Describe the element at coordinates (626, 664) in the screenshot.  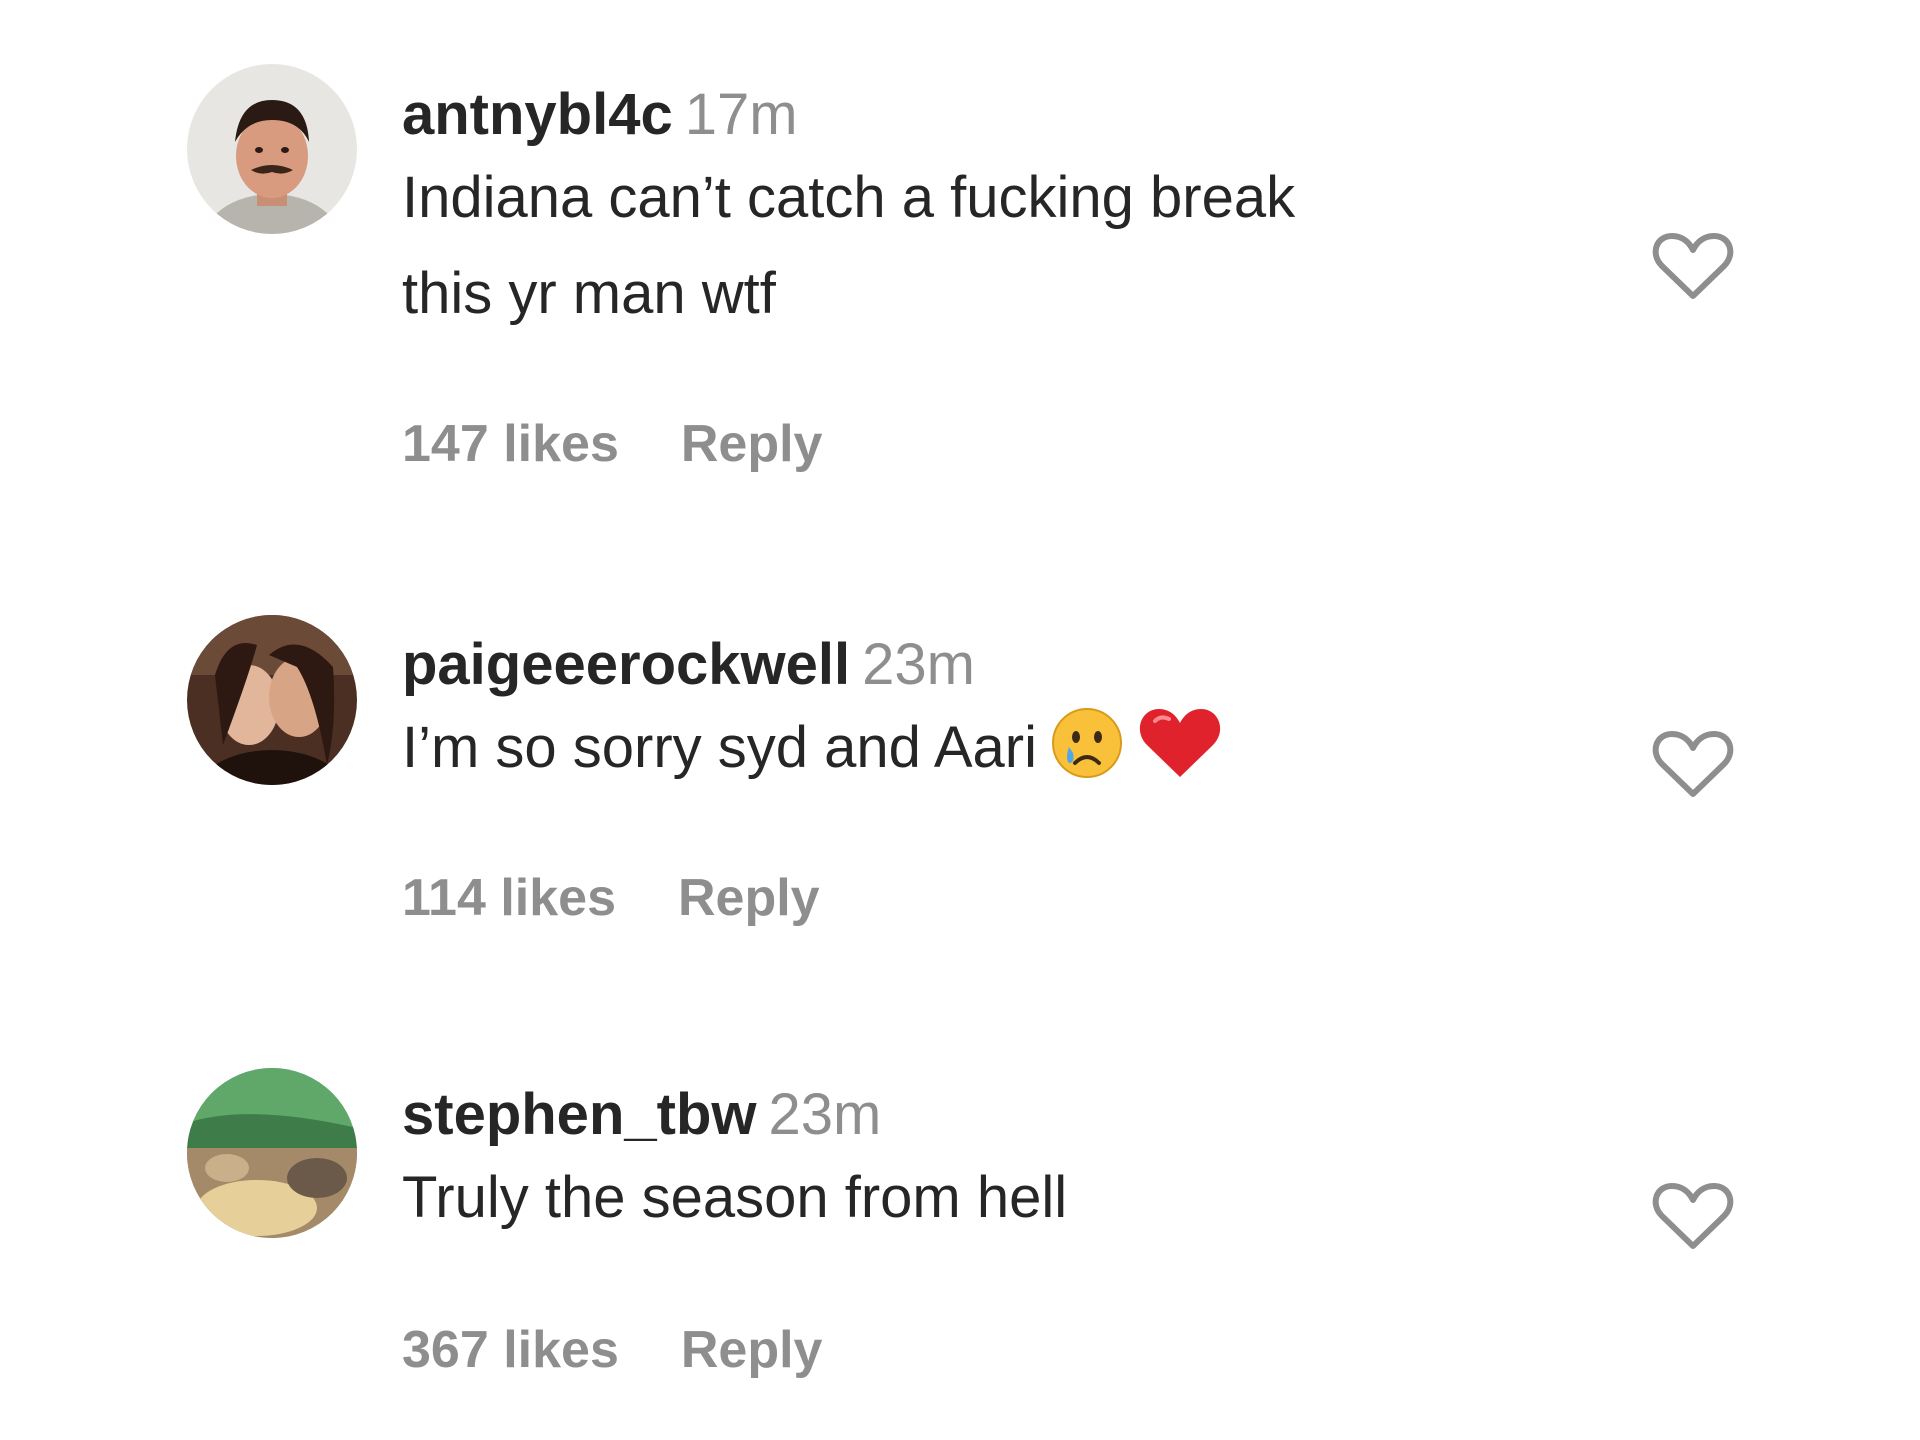
I see `username: paigeeerockwell` at that location.